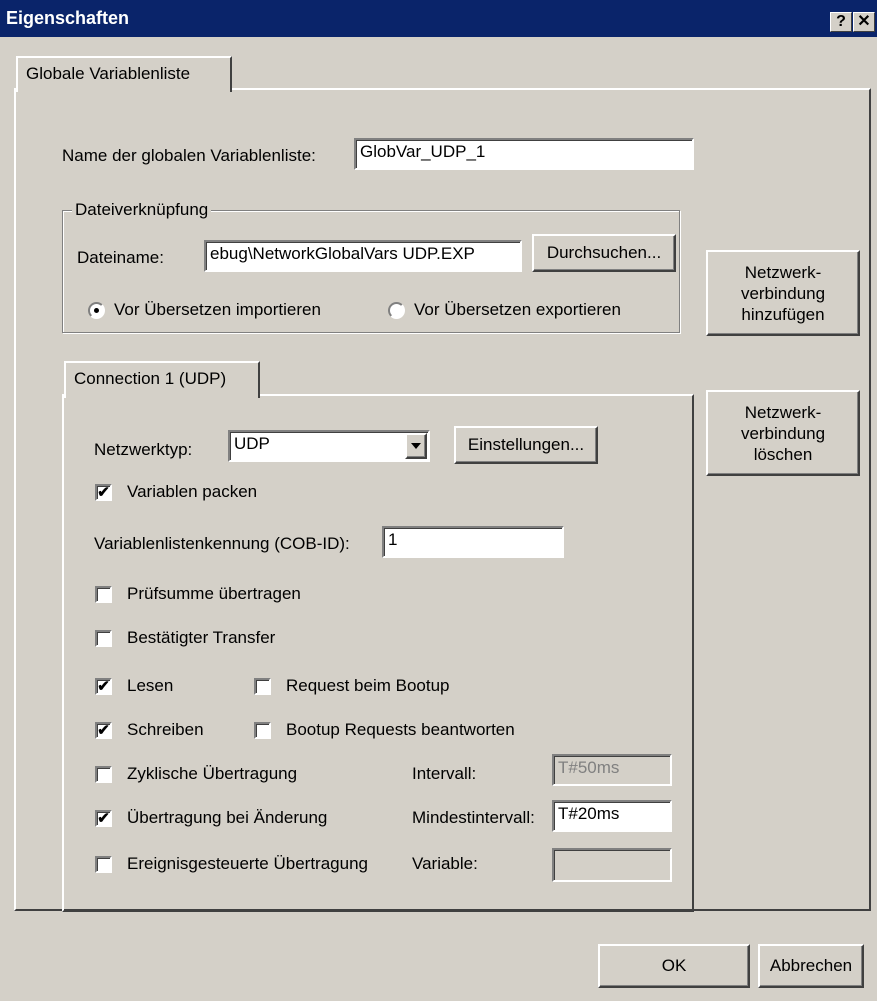 The width and height of the screenshot is (877, 1001). What do you see at coordinates (400, 729) in the screenshot?
I see `answer-bootup-label: Bootup Requests beantworten` at bounding box center [400, 729].